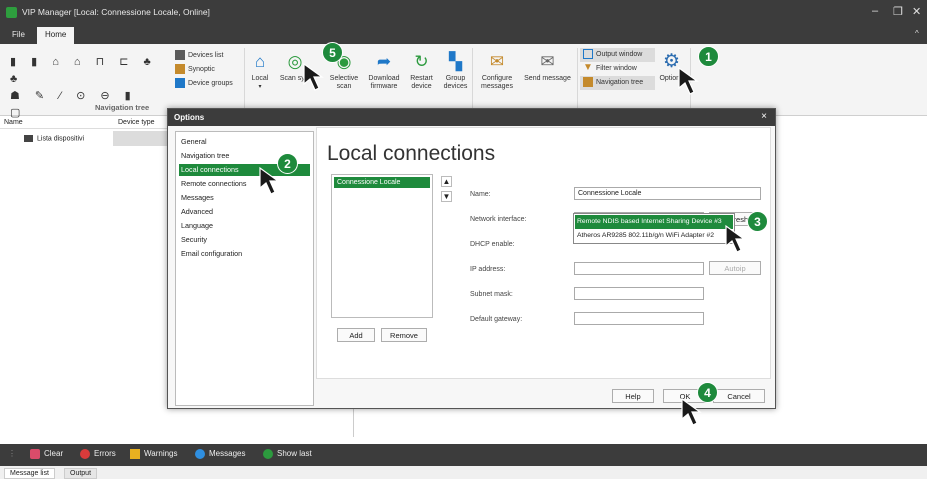  What do you see at coordinates (455, 71) in the screenshot?
I see `group-devices-button: ▚ Group devices` at bounding box center [455, 71].